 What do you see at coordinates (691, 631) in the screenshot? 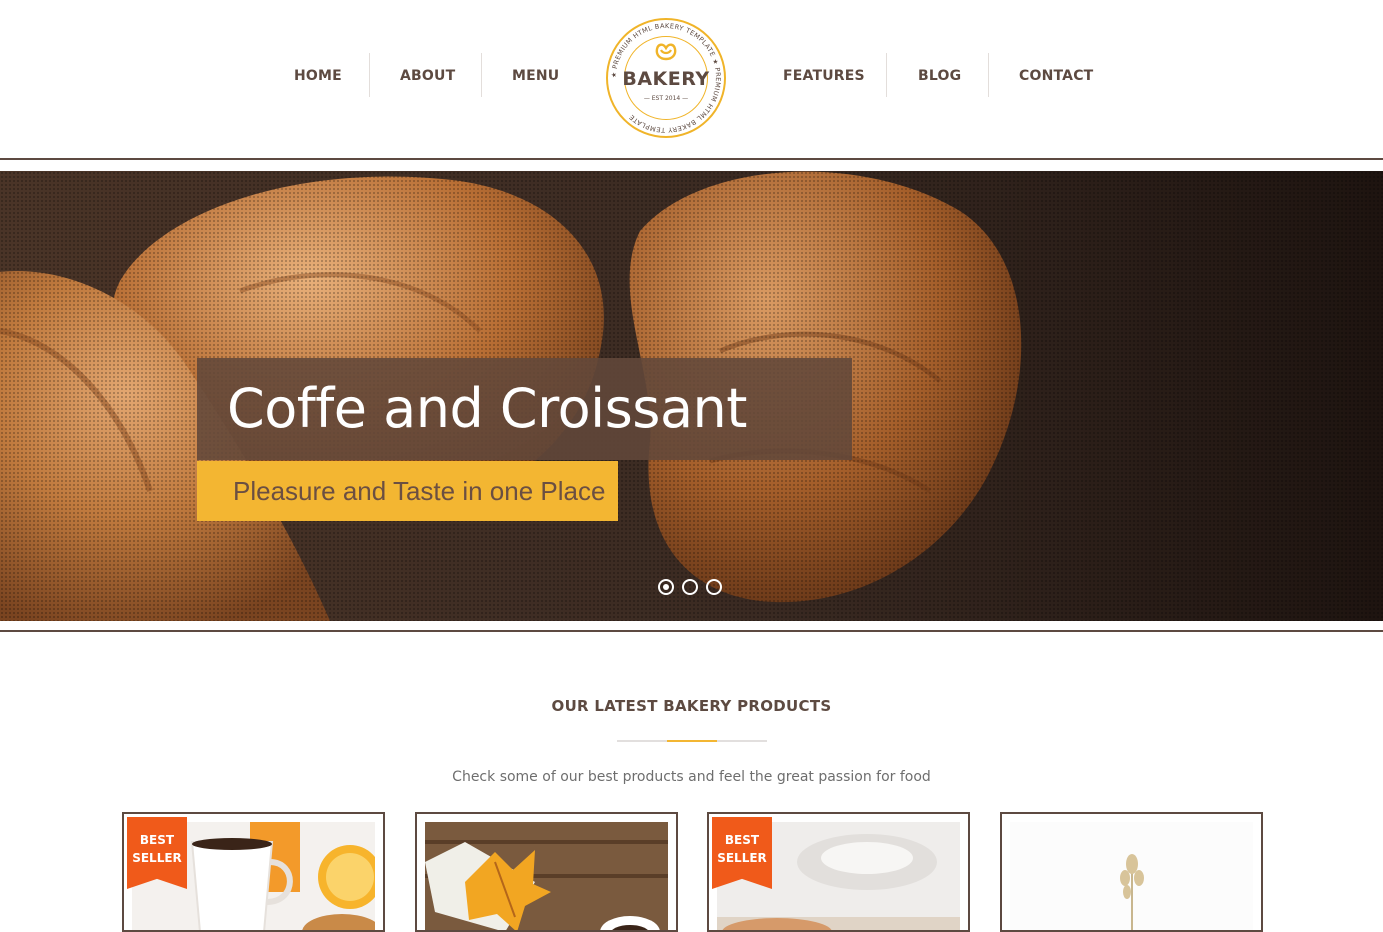
I see `slider-bottom-rule` at bounding box center [691, 631].